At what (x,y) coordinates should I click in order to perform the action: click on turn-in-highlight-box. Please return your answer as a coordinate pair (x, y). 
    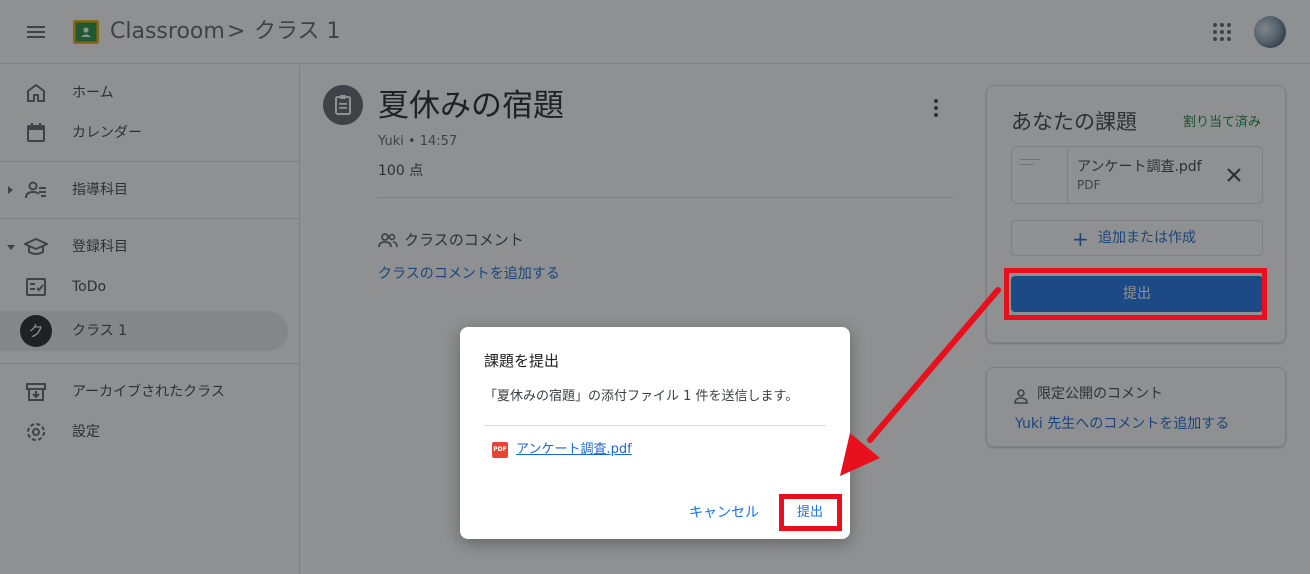
    Looking at the image, I should click on (1135, 294).